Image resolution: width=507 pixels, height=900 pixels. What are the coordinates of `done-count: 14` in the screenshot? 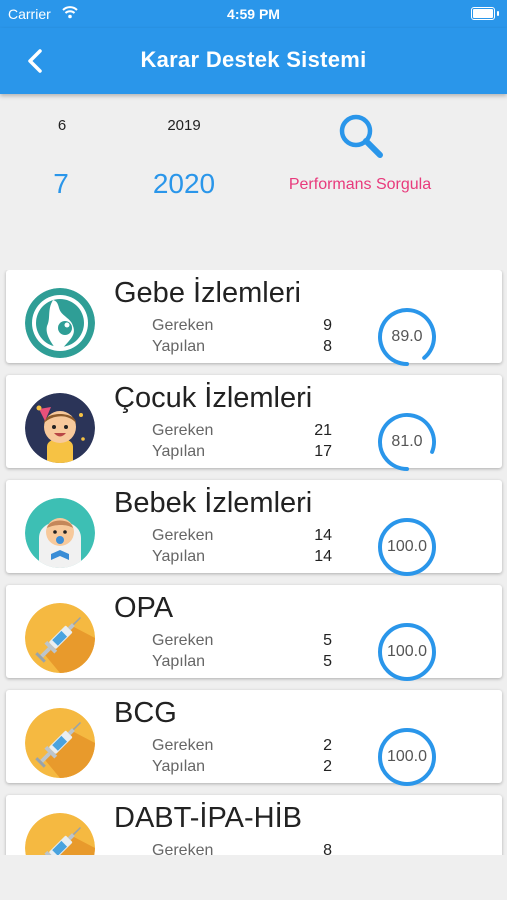 It's located at (323, 556).